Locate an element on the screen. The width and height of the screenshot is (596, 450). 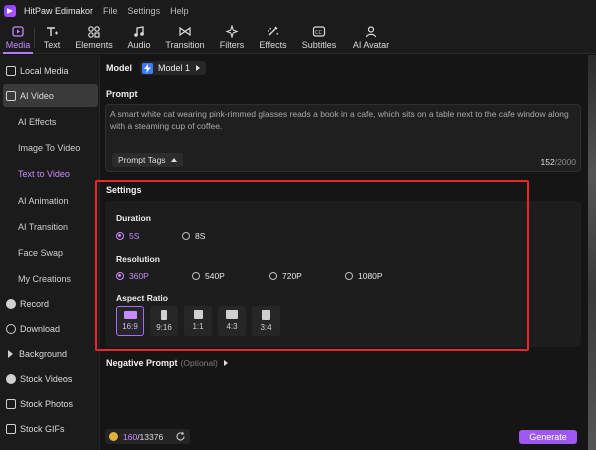
tab-media: Media is located at coordinates (18, 38).